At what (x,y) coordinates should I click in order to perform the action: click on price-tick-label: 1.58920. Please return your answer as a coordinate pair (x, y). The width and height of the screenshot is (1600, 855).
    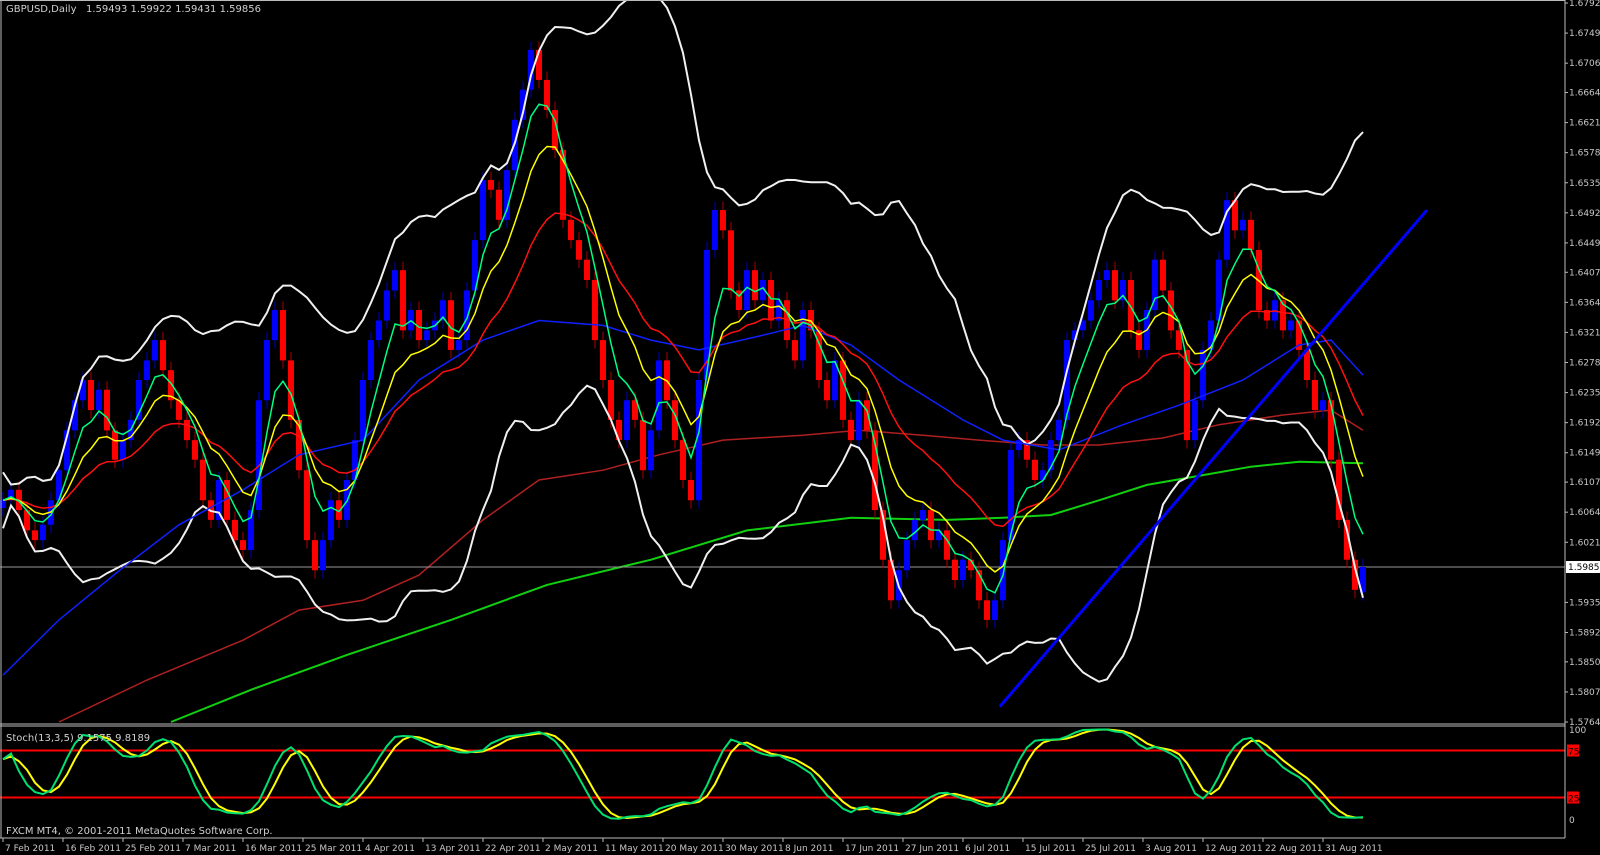
    Looking at the image, I should click on (1584, 633).